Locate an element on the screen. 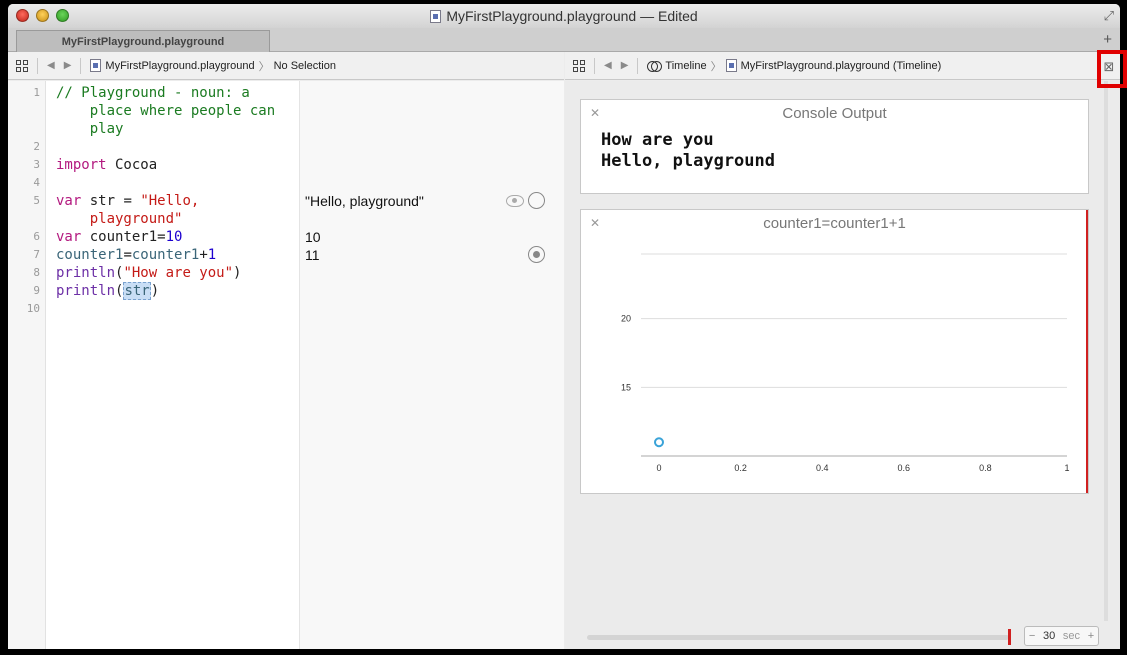  value-history-toggle-on-icon is located at coordinates (536, 254).